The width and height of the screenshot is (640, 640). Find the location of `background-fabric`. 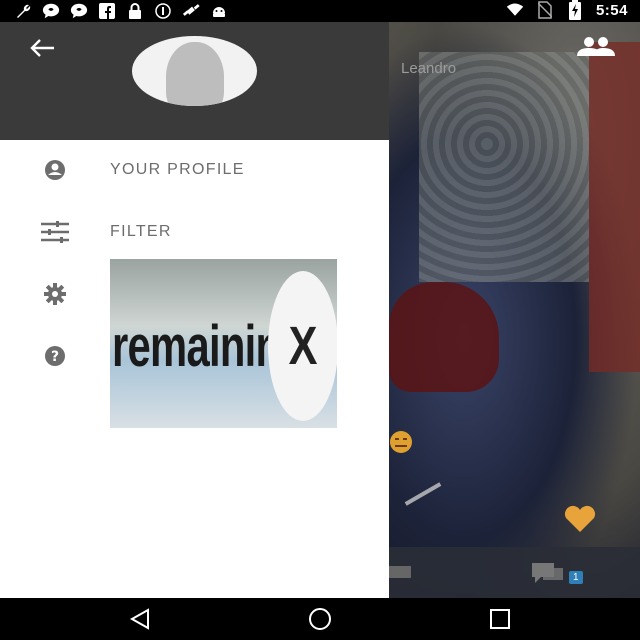

background-fabric is located at coordinates (614, 207).